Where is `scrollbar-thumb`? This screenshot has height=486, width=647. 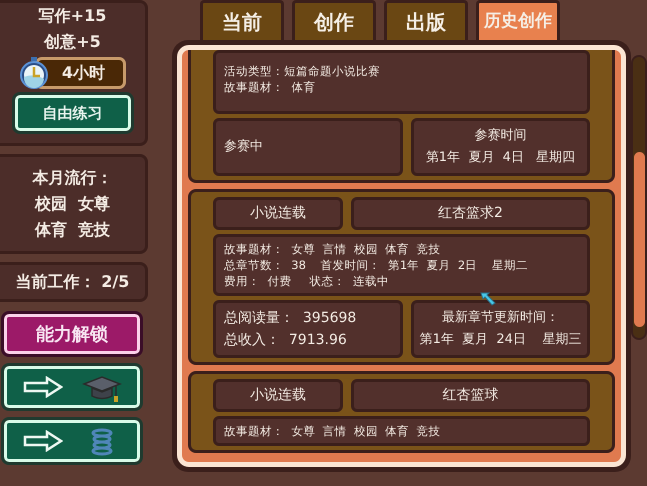
scrollbar-thumb is located at coordinates (639, 239).